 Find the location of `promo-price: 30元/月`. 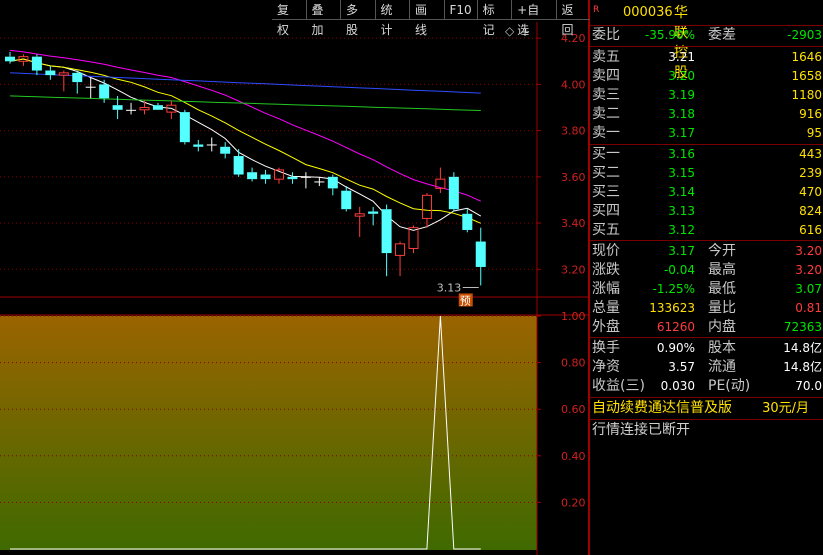

promo-price: 30元/月 is located at coordinates (785, 408).